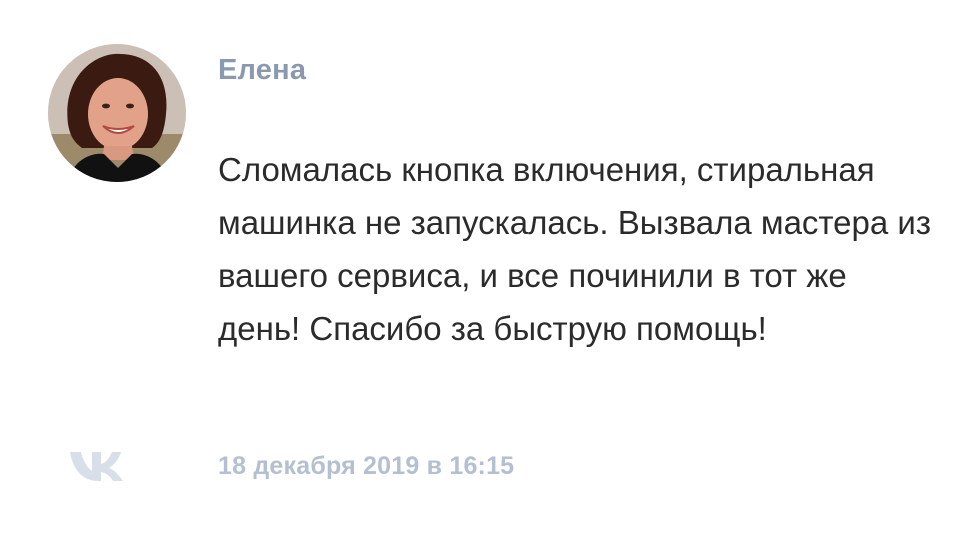 The image size is (966, 536). What do you see at coordinates (366, 466) in the screenshot?
I see `review-date: 18 декабря 2019 в 16:15` at bounding box center [366, 466].